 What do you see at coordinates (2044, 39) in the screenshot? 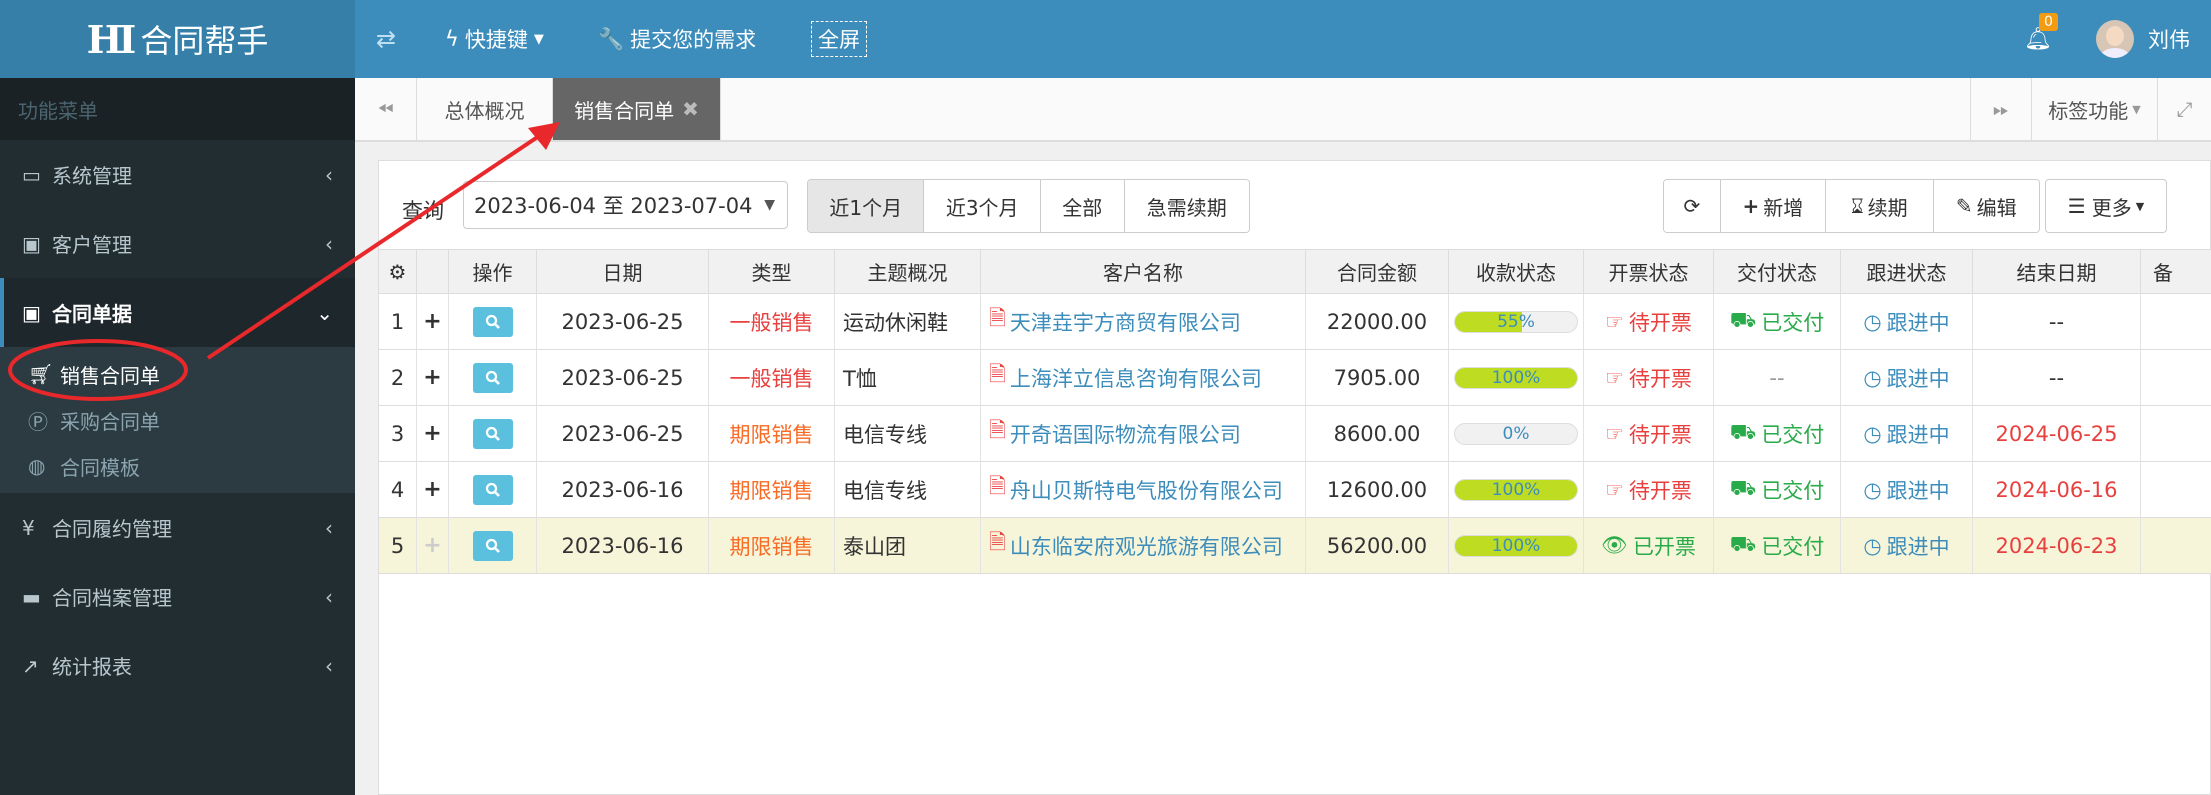
I see `notification-bell: 🔔︎ 0` at bounding box center [2044, 39].